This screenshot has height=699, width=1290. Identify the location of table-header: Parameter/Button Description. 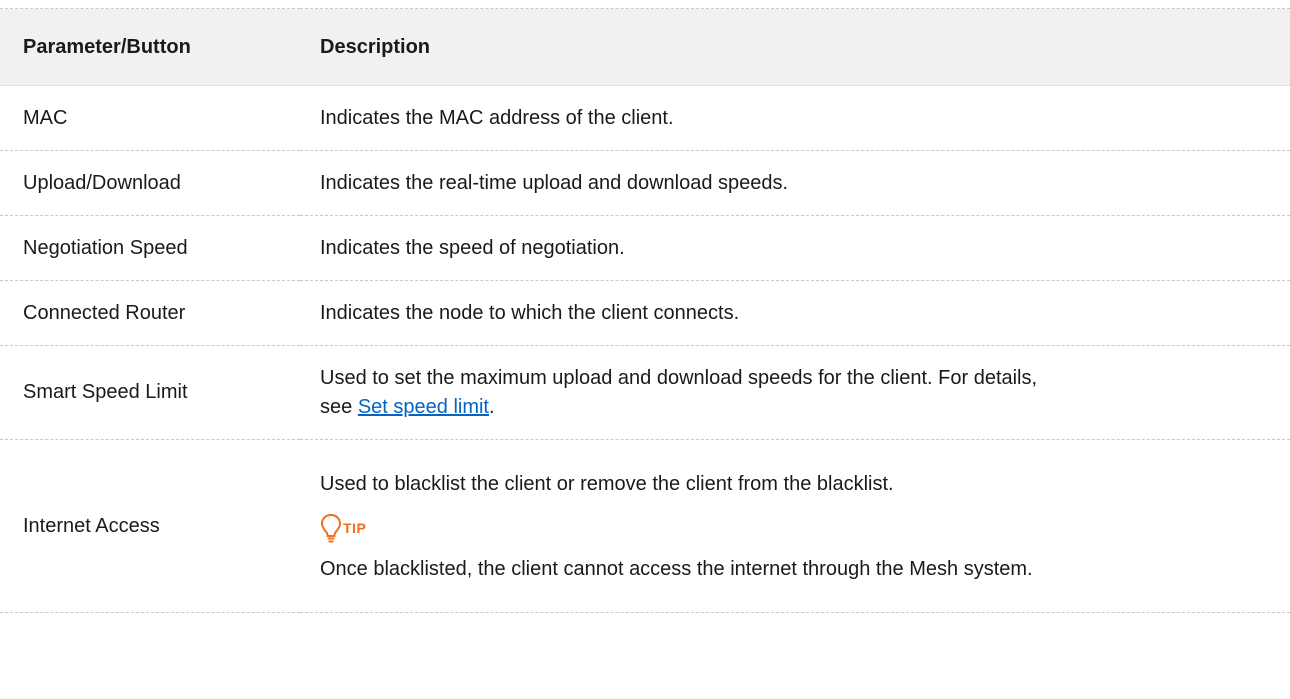
(645, 47).